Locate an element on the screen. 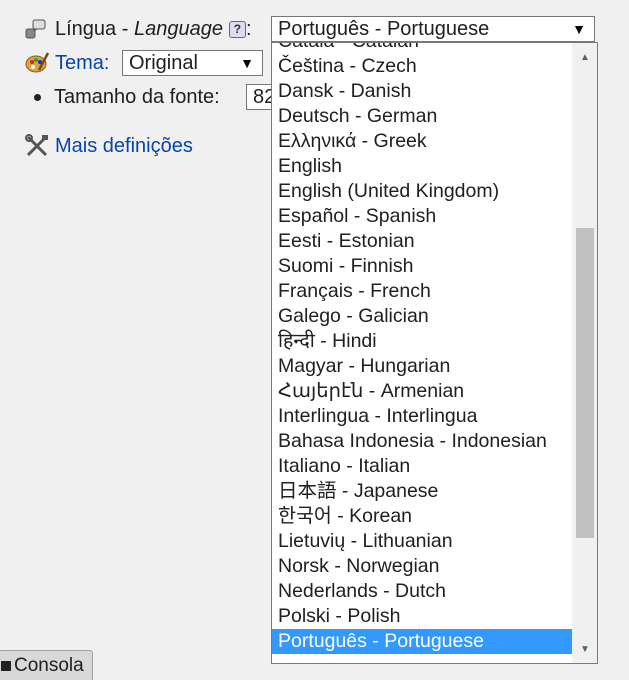  font-size-row: Tamanho da fonte: is located at coordinates (127, 97).